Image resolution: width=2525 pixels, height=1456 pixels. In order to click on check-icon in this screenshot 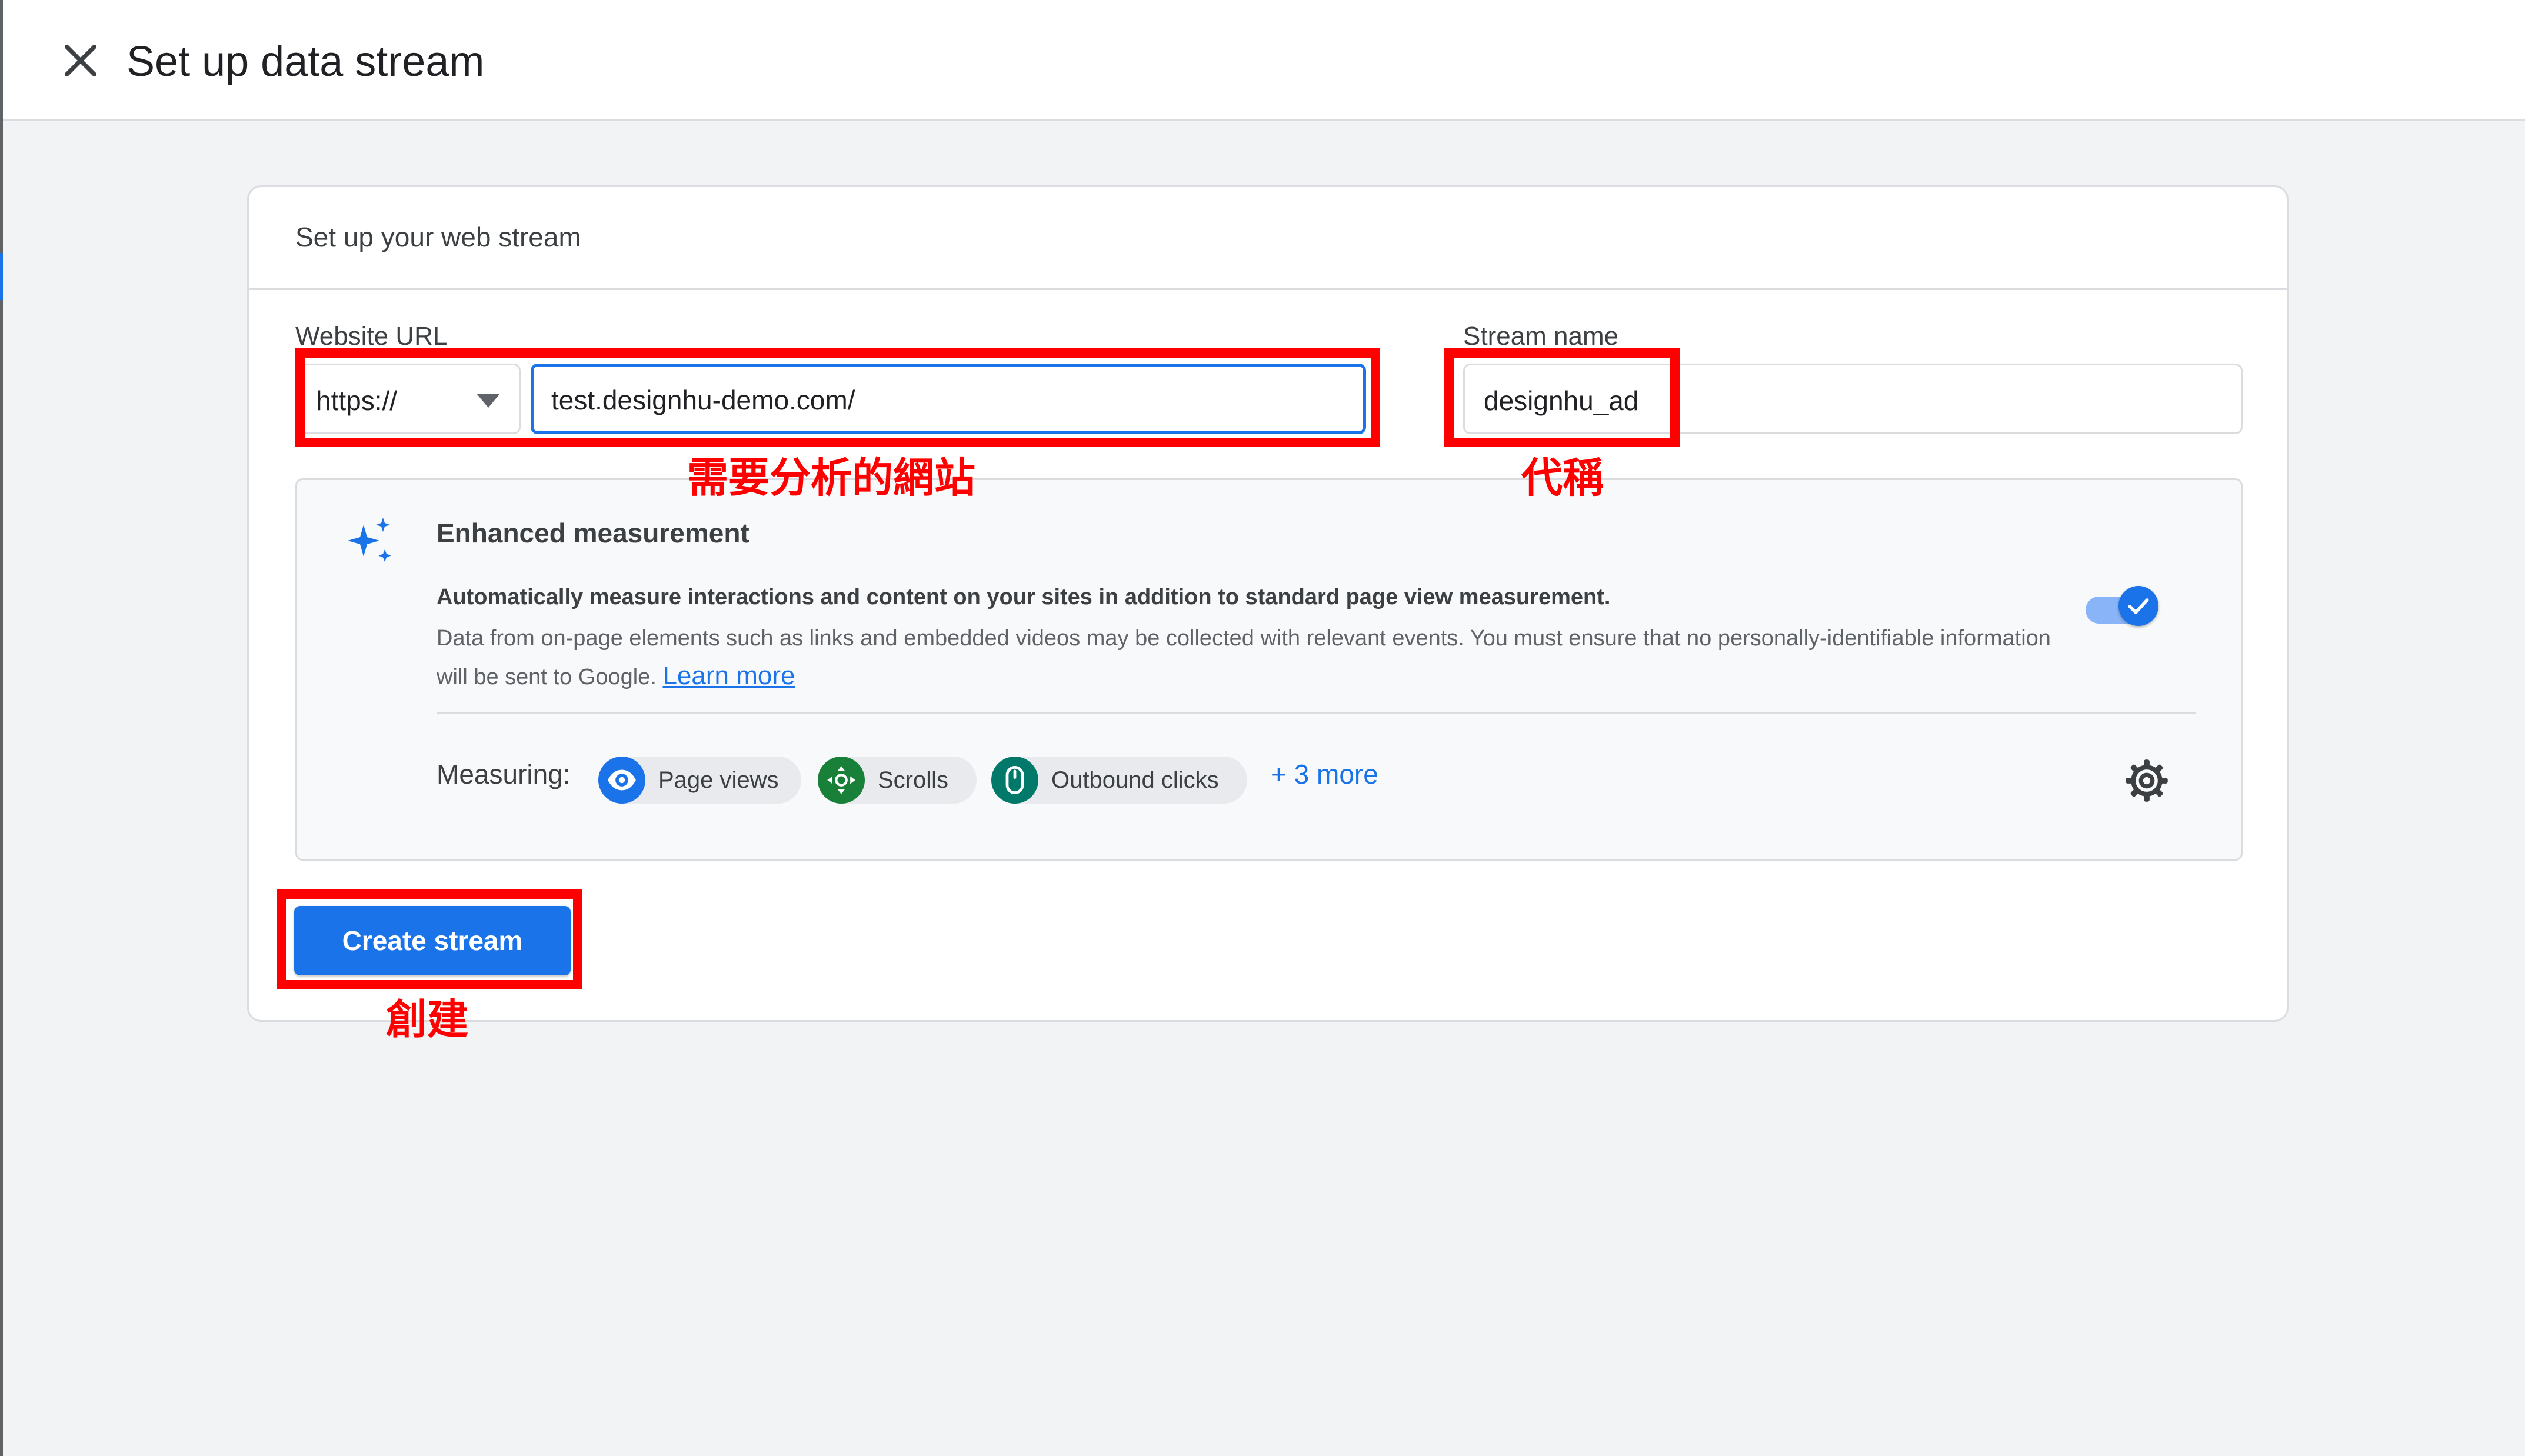, I will do `click(2138, 606)`.